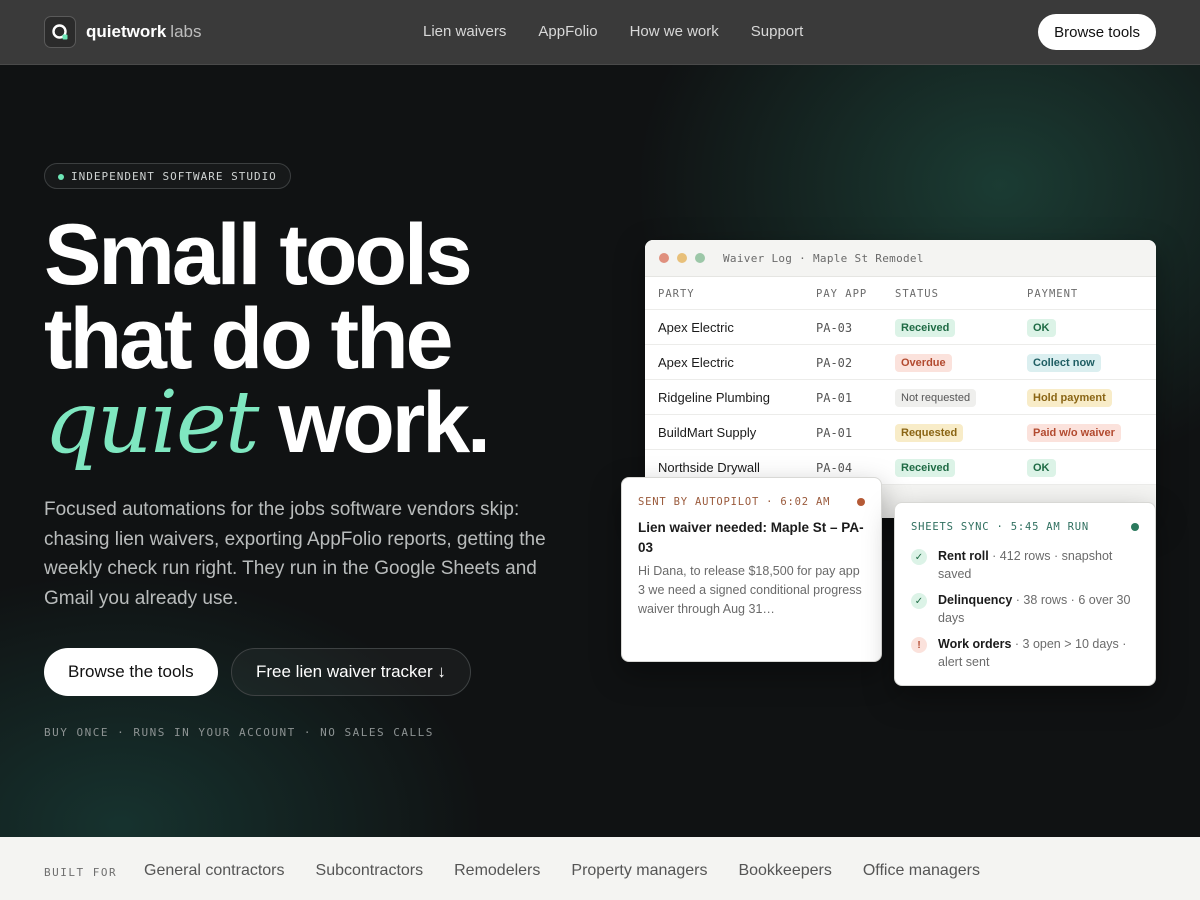  What do you see at coordinates (823, 258) in the screenshot?
I see `waiver-log-title: Waiver Log · Maple St Remodel` at bounding box center [823, 258].